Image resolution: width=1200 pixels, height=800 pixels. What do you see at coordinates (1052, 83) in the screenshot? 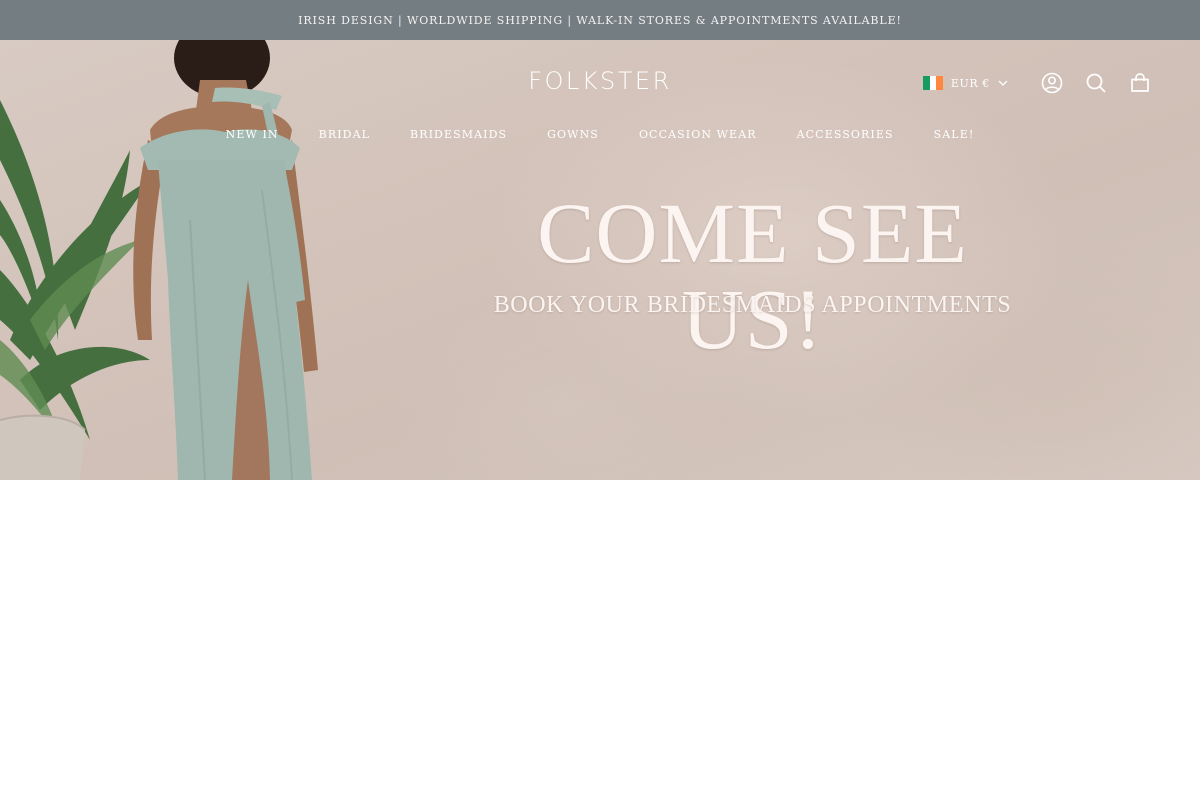
I see `account-icon` at bounding box center [1052, 83].